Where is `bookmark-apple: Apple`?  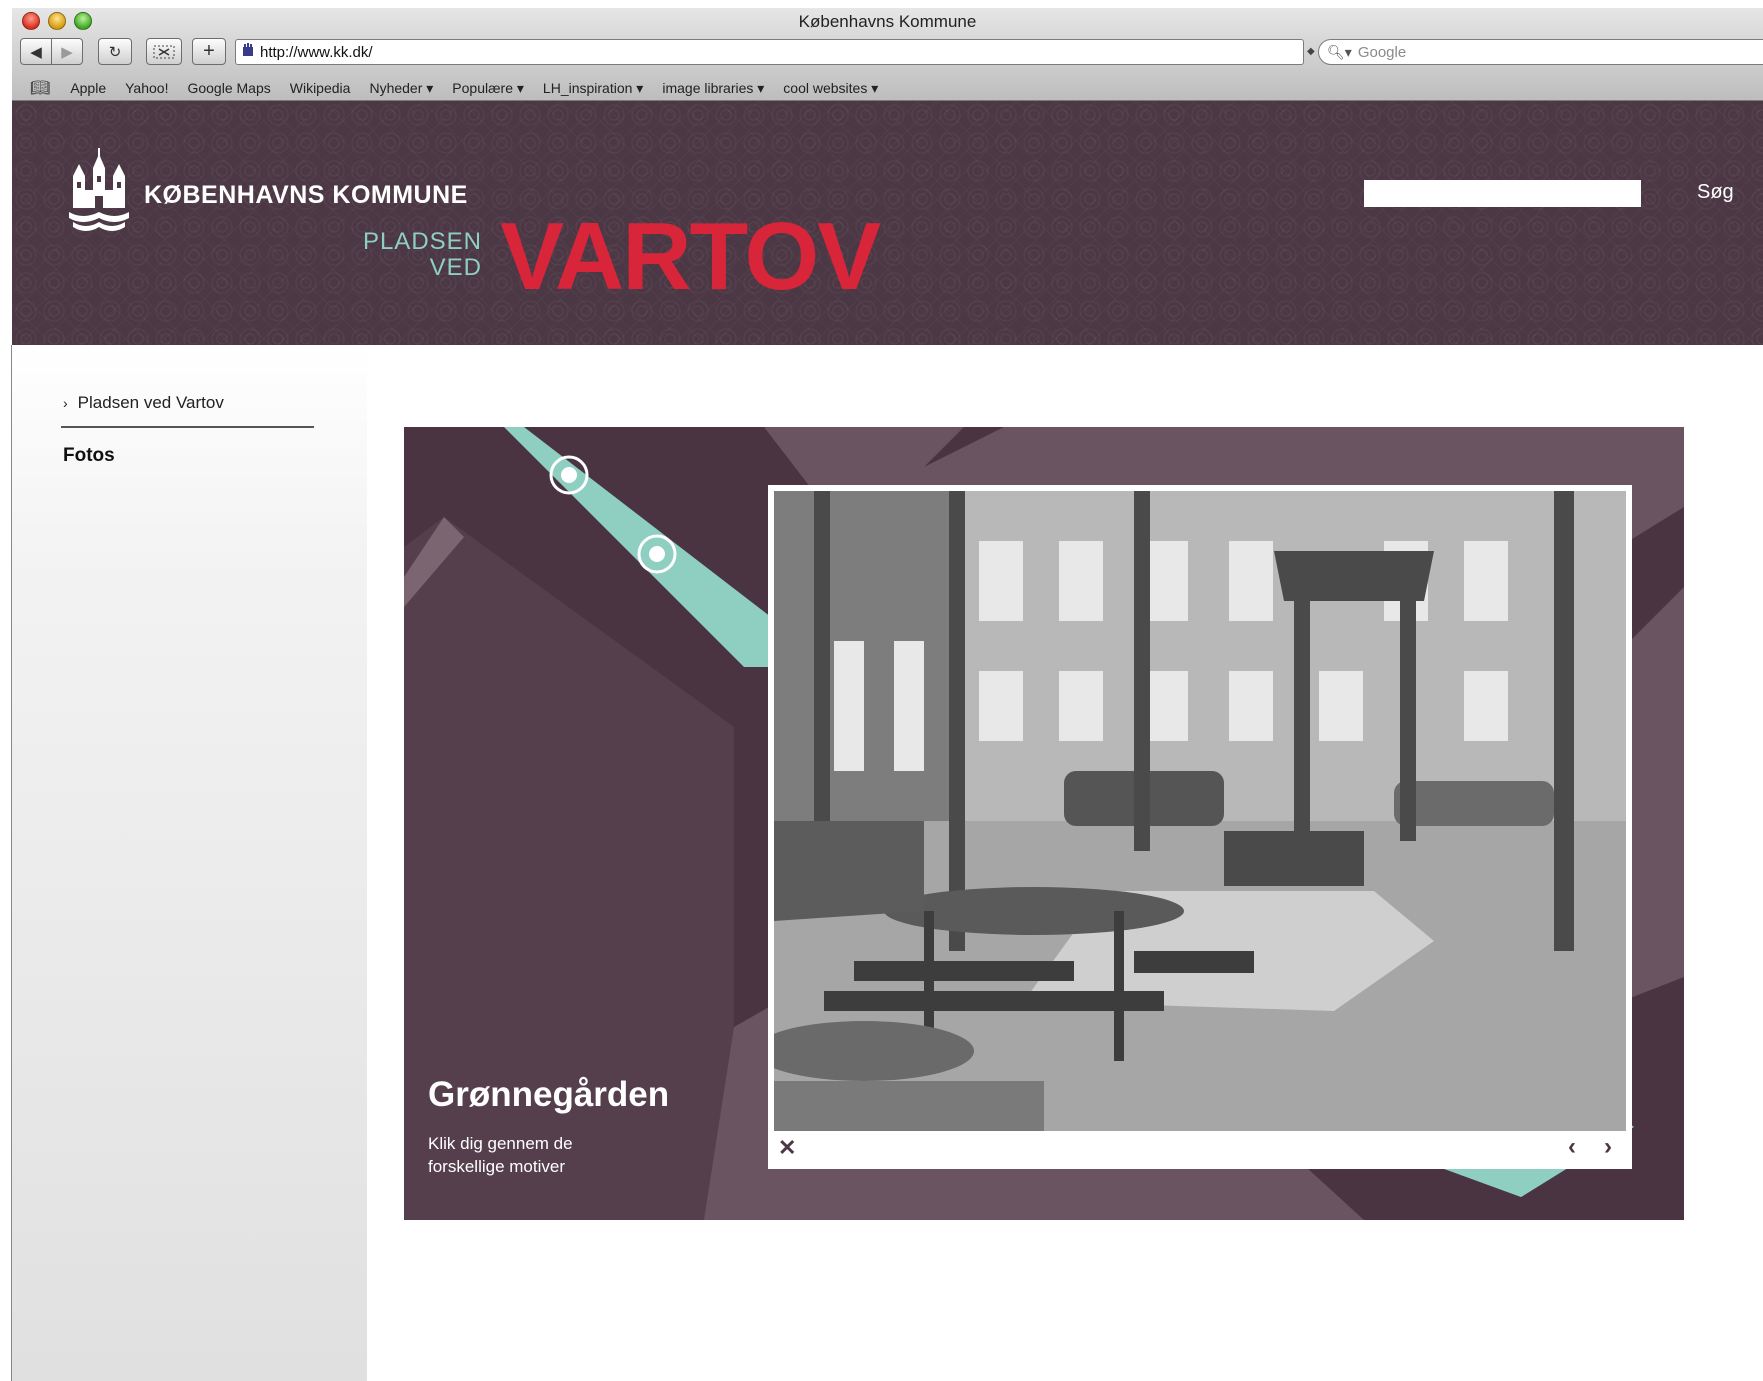 bookmark-apple: Apple is located at coordinates (88, 88).